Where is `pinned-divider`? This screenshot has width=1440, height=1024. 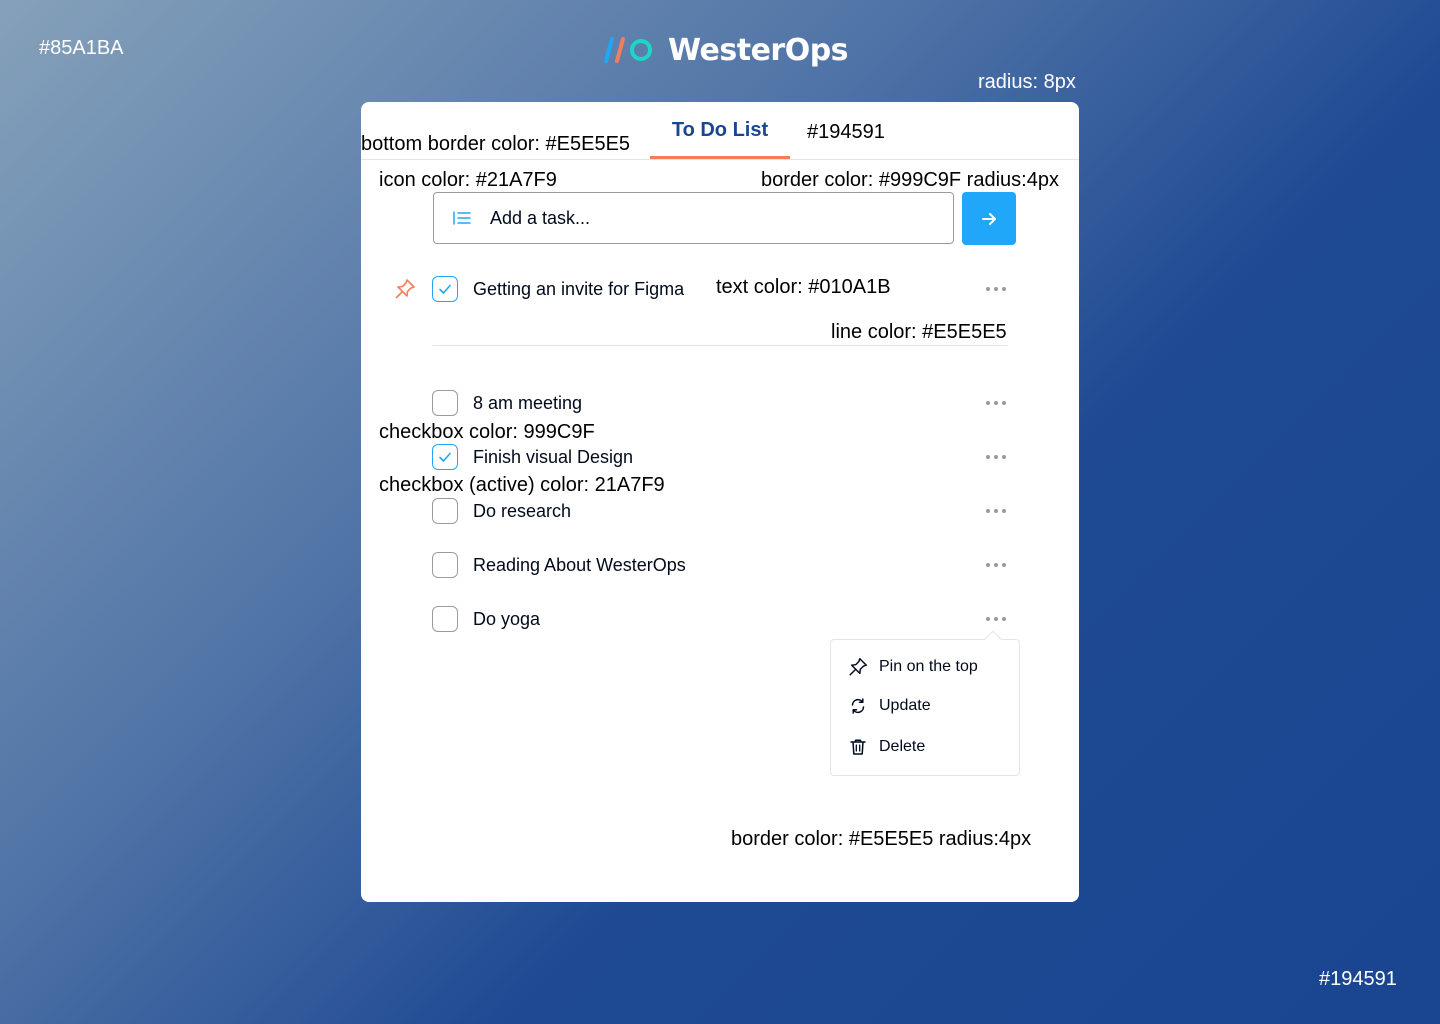
pinned-divider is located at coordinates (720, 345).